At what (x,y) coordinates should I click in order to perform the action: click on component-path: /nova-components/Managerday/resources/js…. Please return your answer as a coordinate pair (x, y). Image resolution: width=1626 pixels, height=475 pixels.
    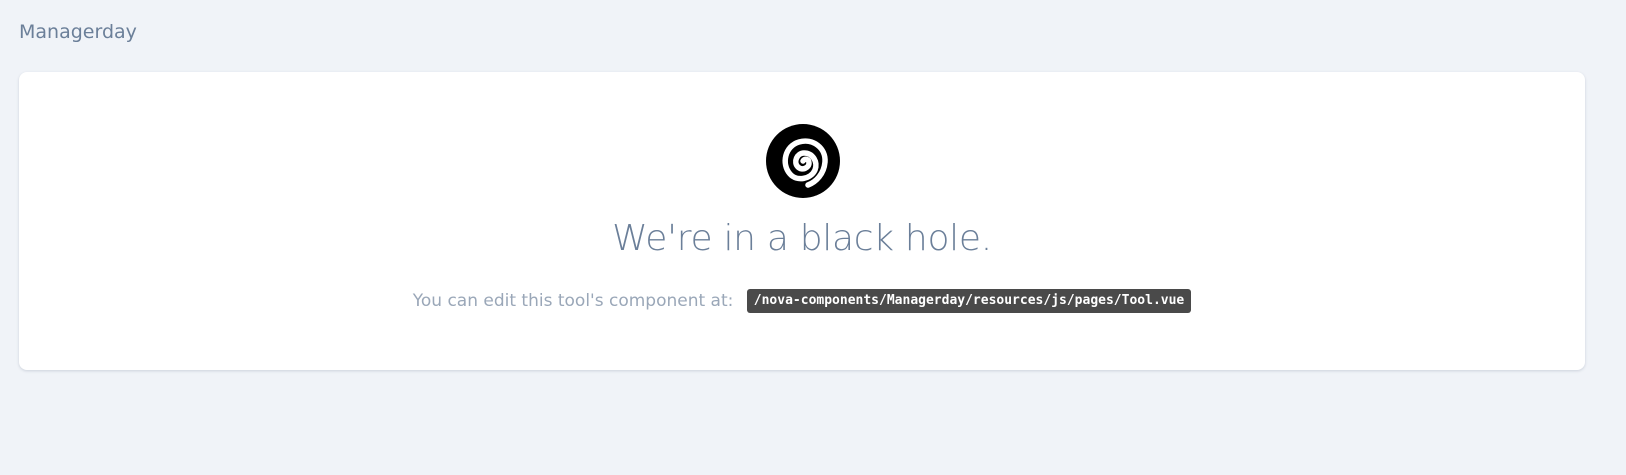
    Looking at the image, I should click on (969, 301).